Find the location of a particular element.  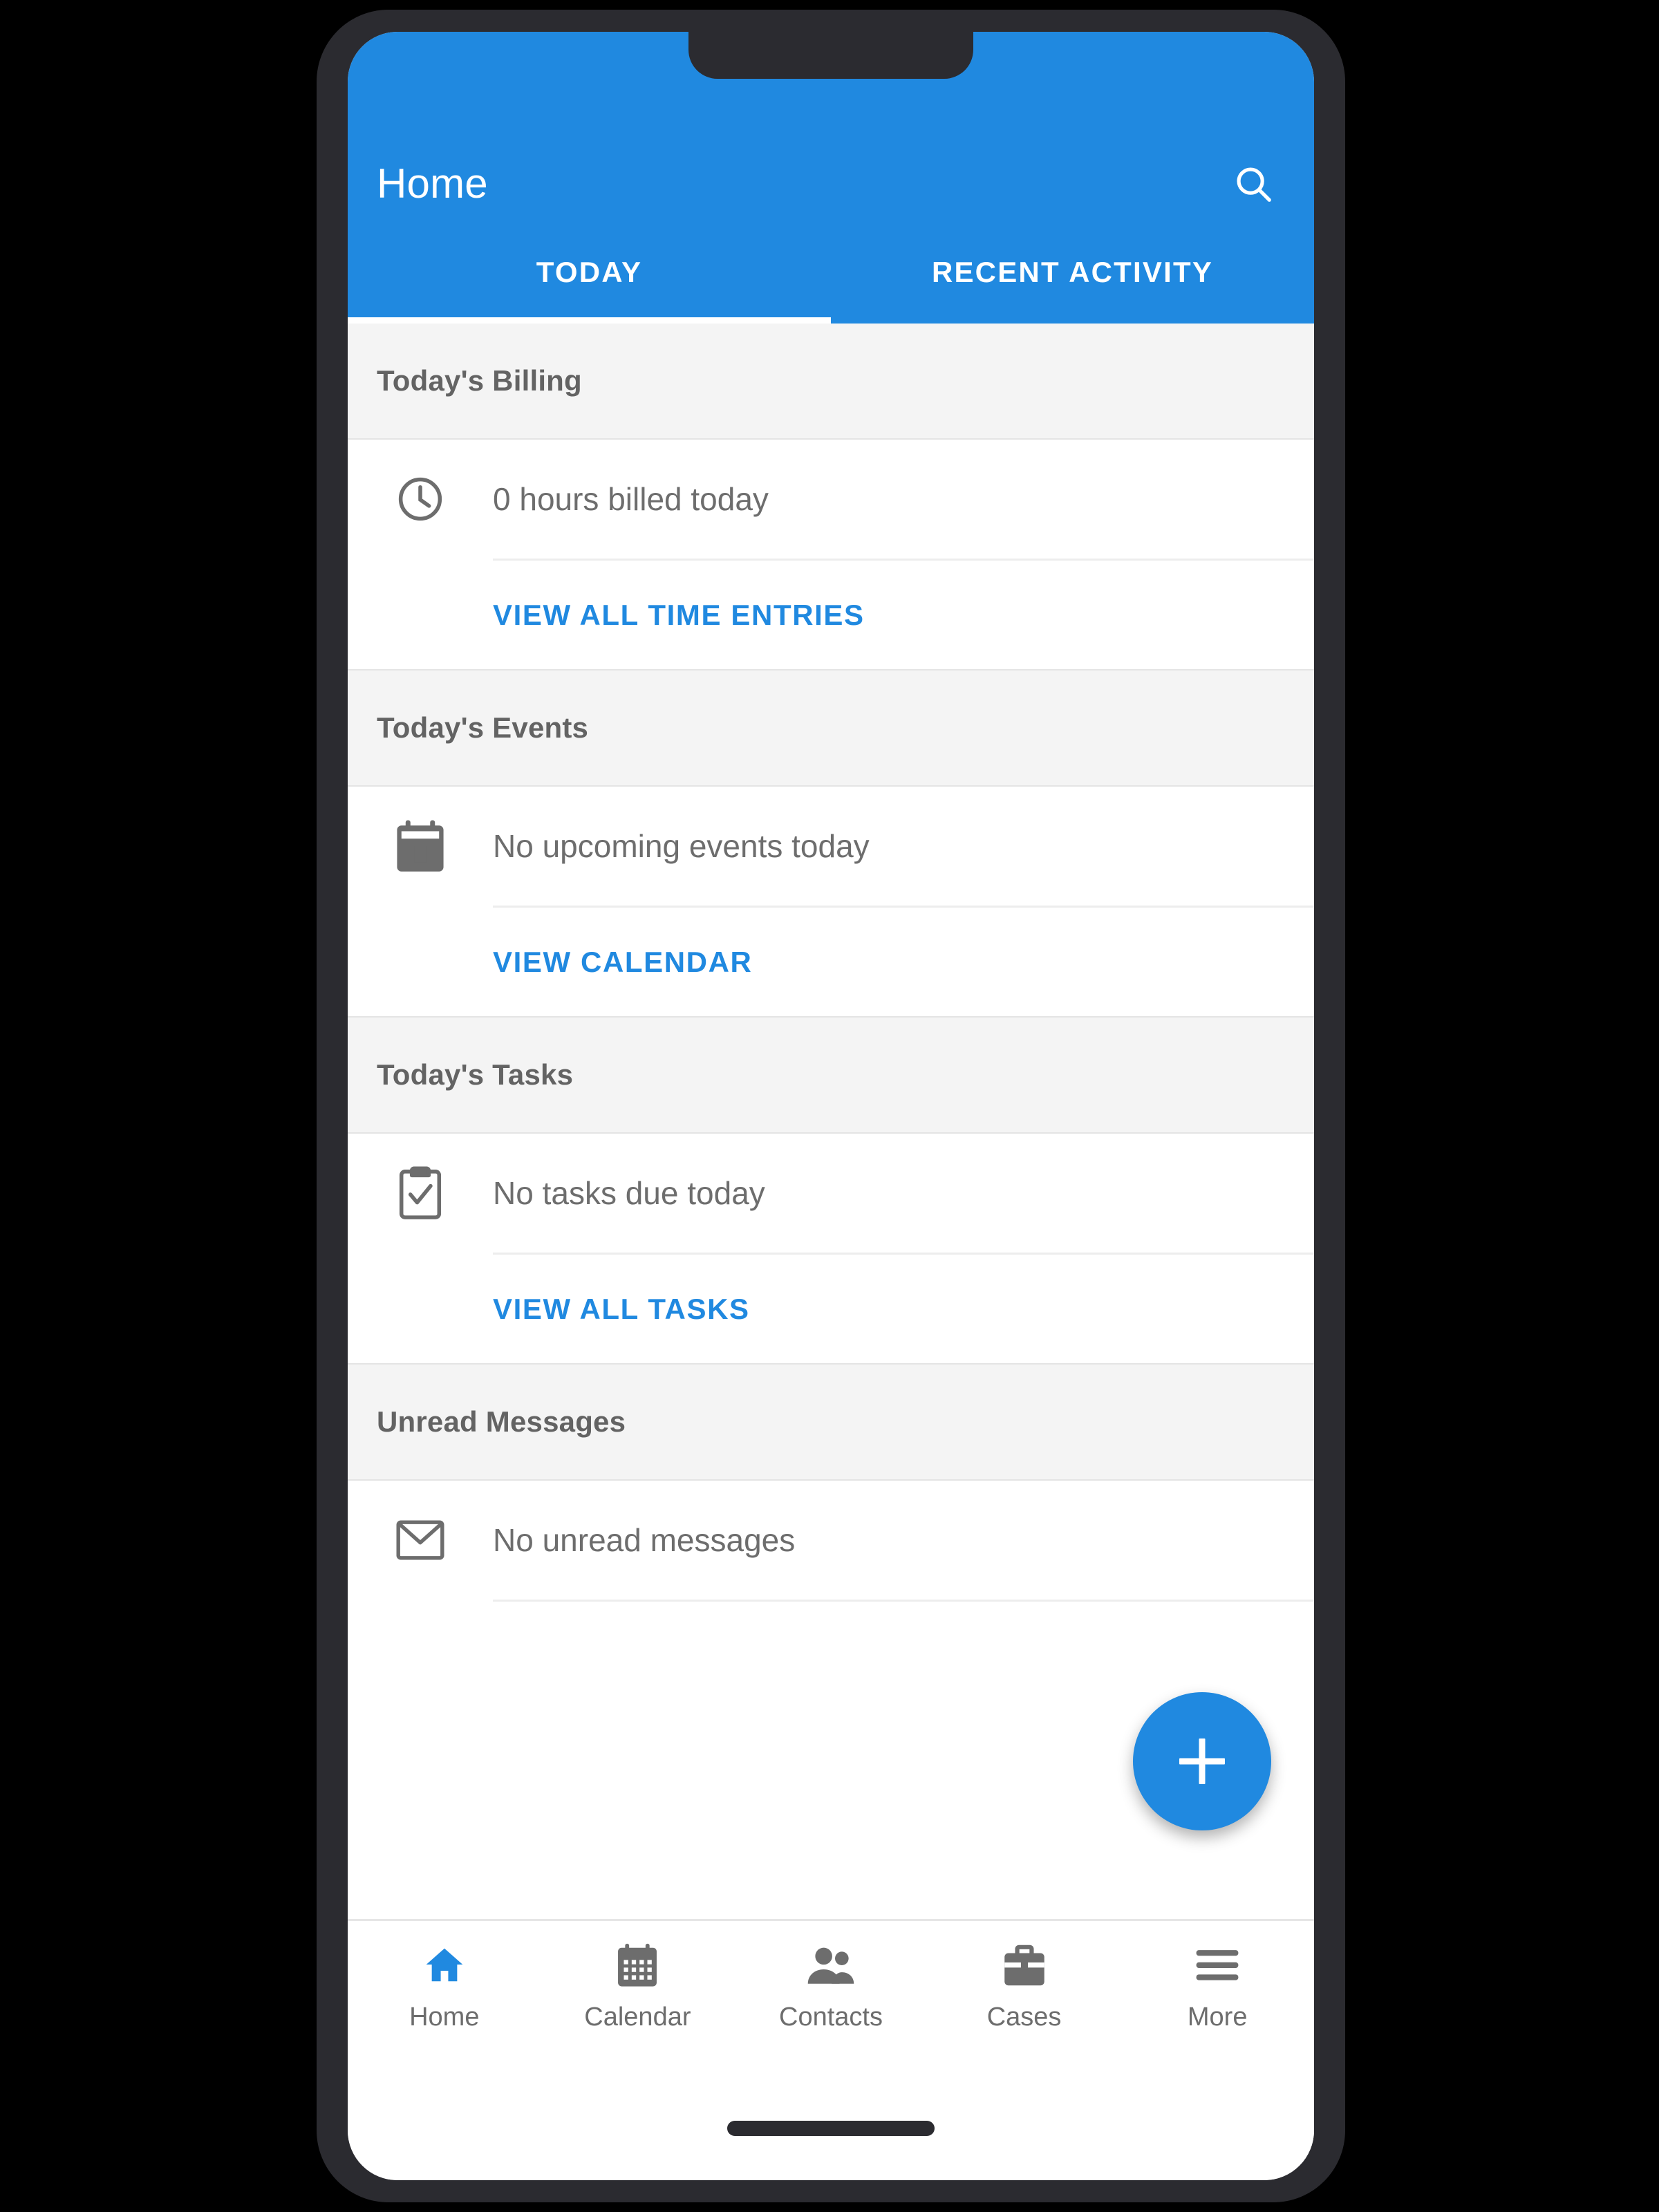

nav-label: Contacts is located at coordinates (831, 2018).